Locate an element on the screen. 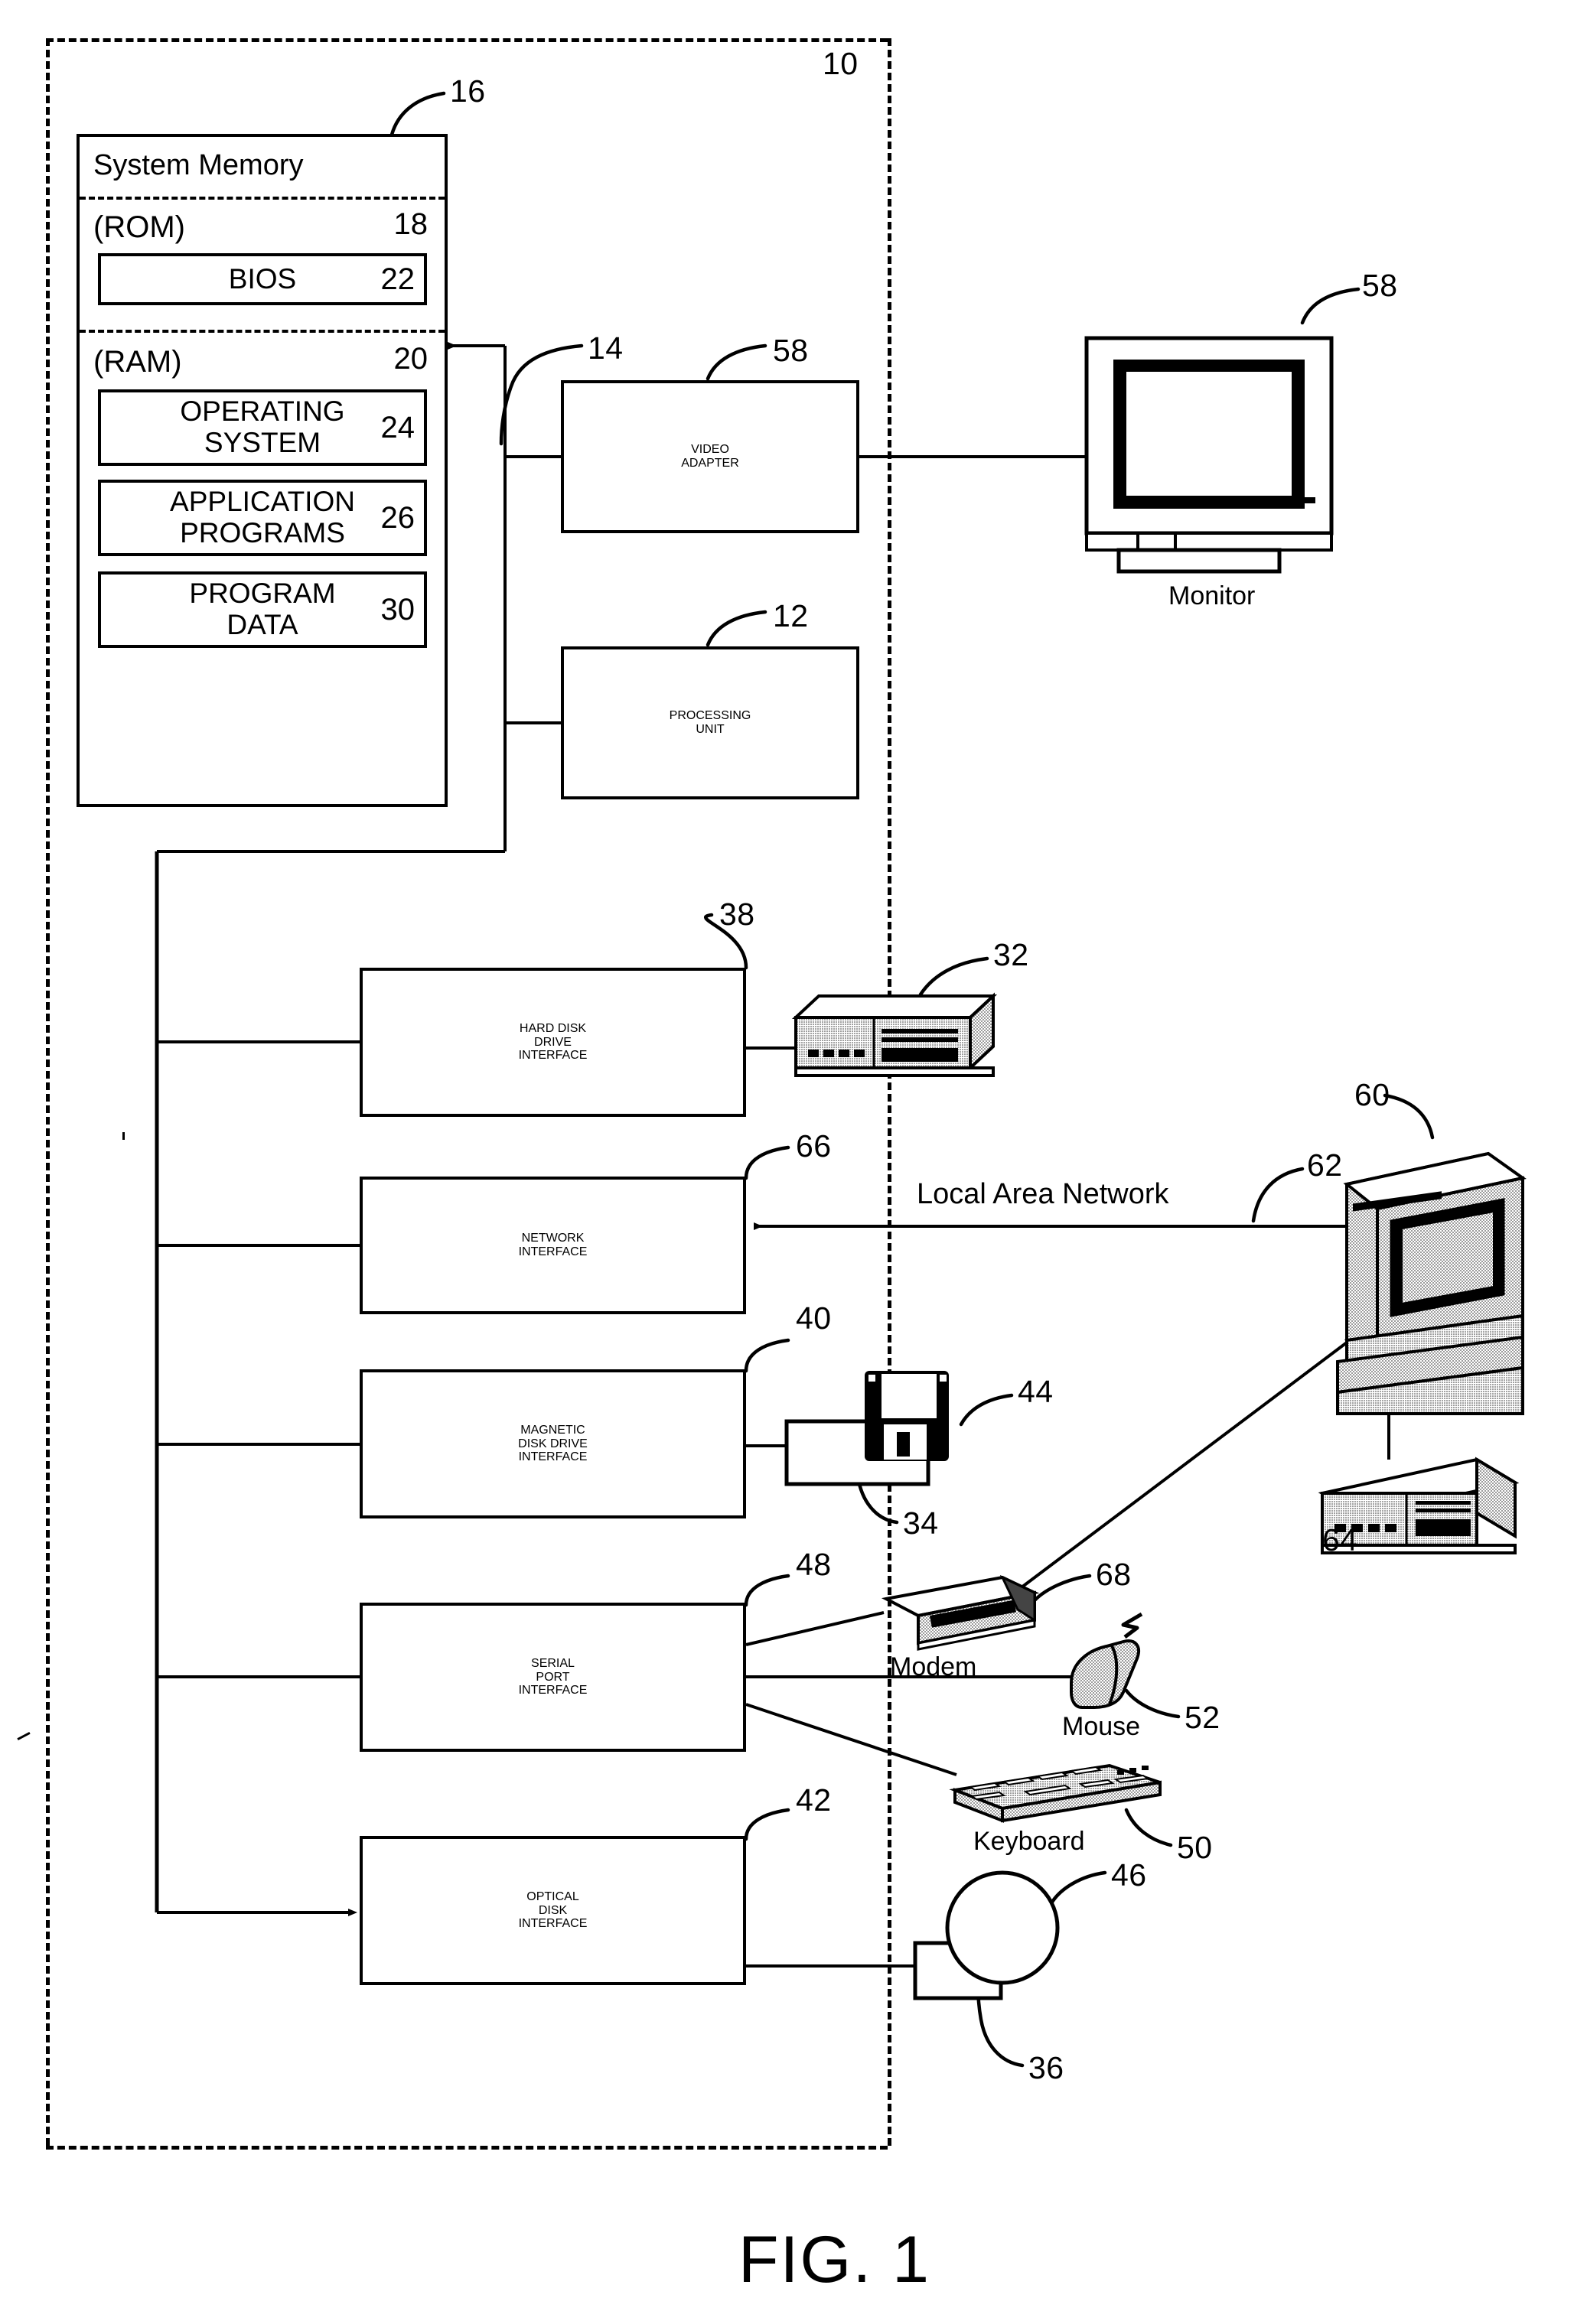  modem-label: Modem is located at coordinates (934, 1666).